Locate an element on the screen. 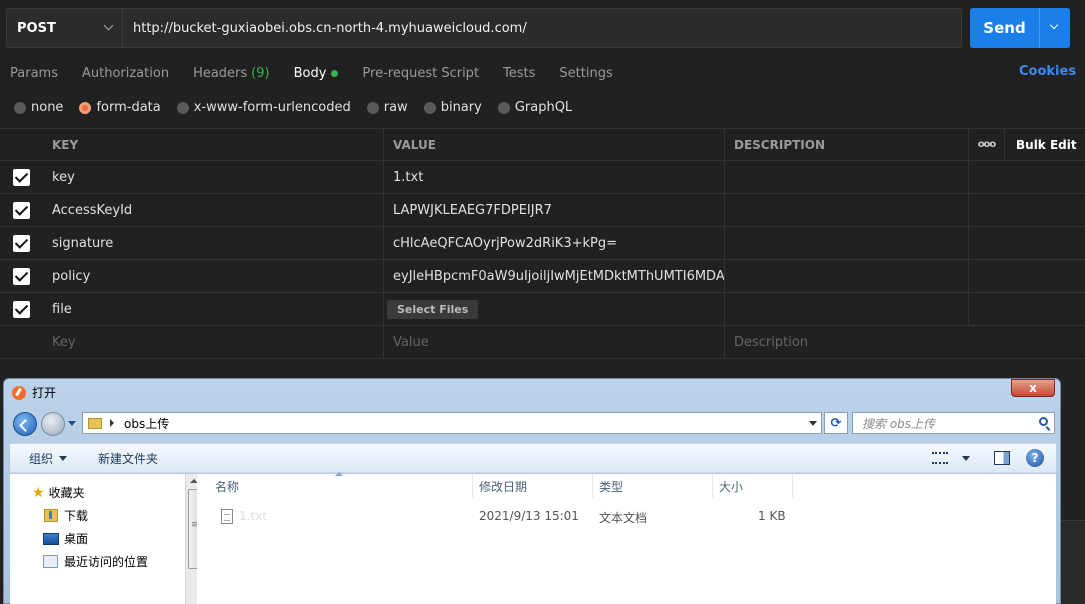  tab-pre-request-script: Pre-request Script is located at coordinates (420, 73).